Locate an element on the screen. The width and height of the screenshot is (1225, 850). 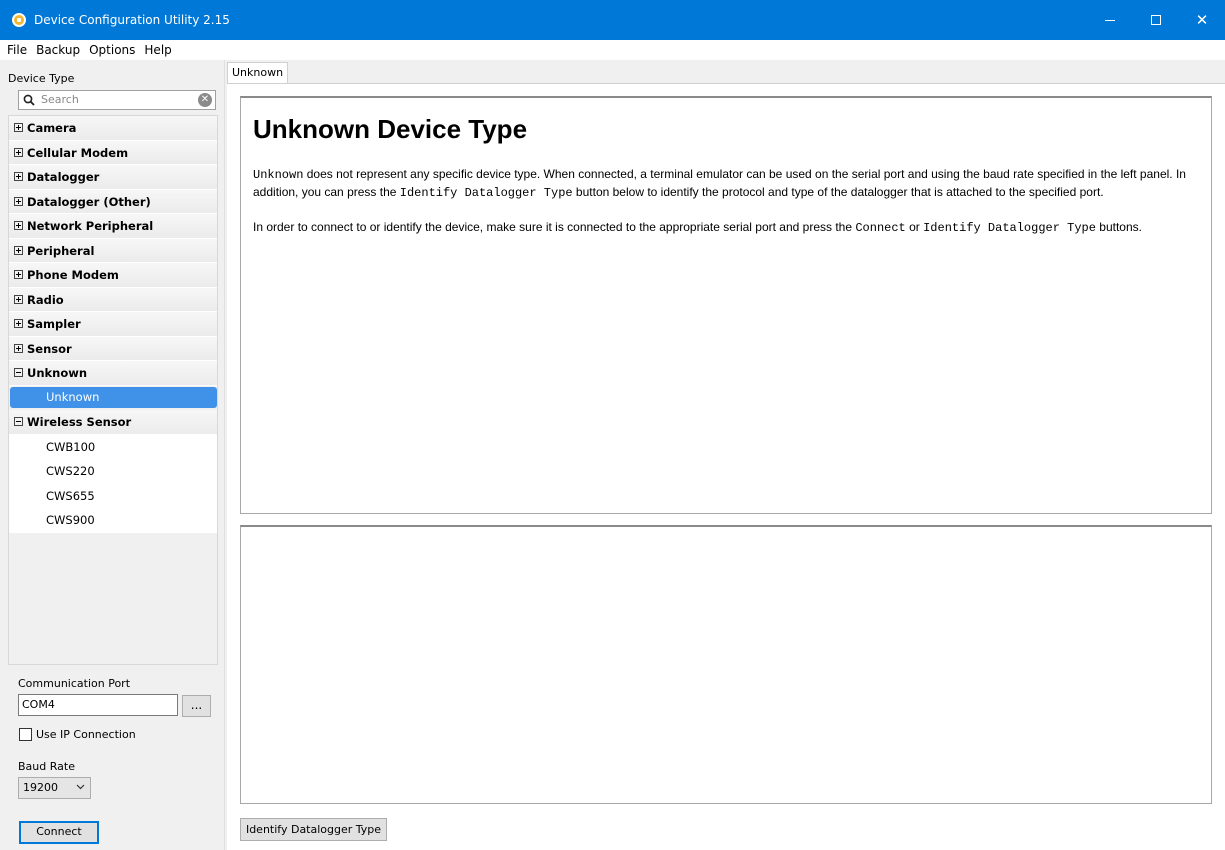
tree-node-label: Unknown is located at coordinates (57, 373).